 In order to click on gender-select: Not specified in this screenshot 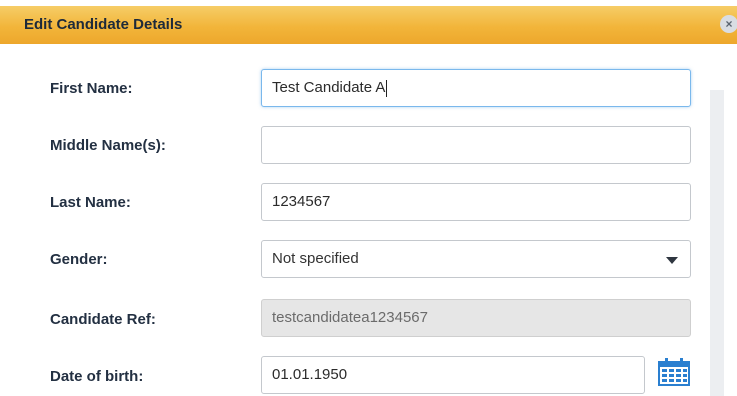, I will do `click(476, 259)`.